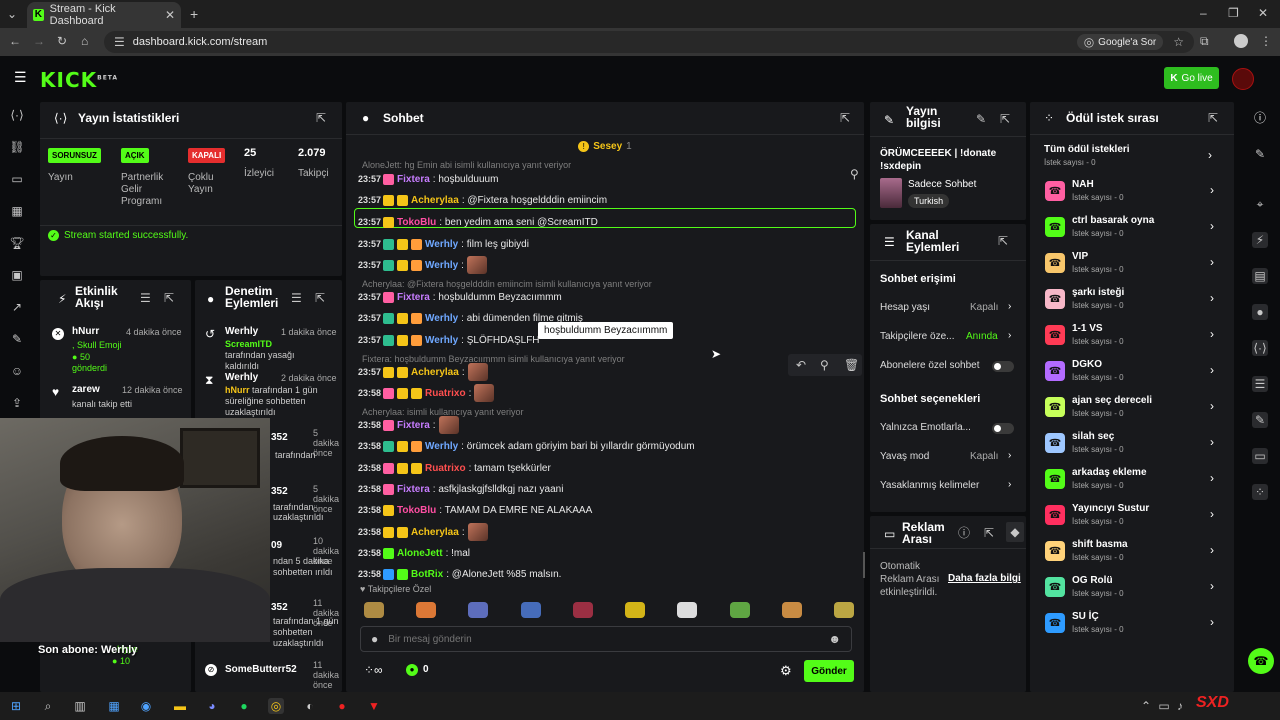 The image size is (1280, 720). I want to click on subs-only-toggle, so click(1003, 366).